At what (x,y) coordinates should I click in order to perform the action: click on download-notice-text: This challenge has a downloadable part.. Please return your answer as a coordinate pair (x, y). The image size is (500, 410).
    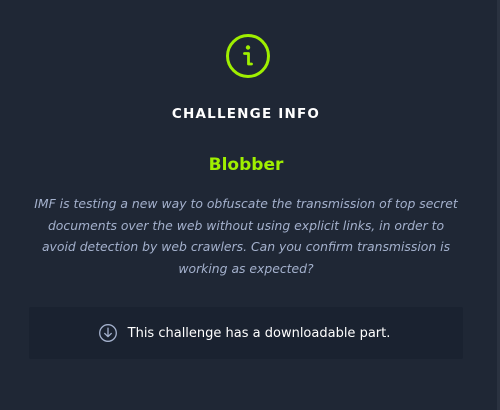
    Looking at the image, I should click on (259, 333).